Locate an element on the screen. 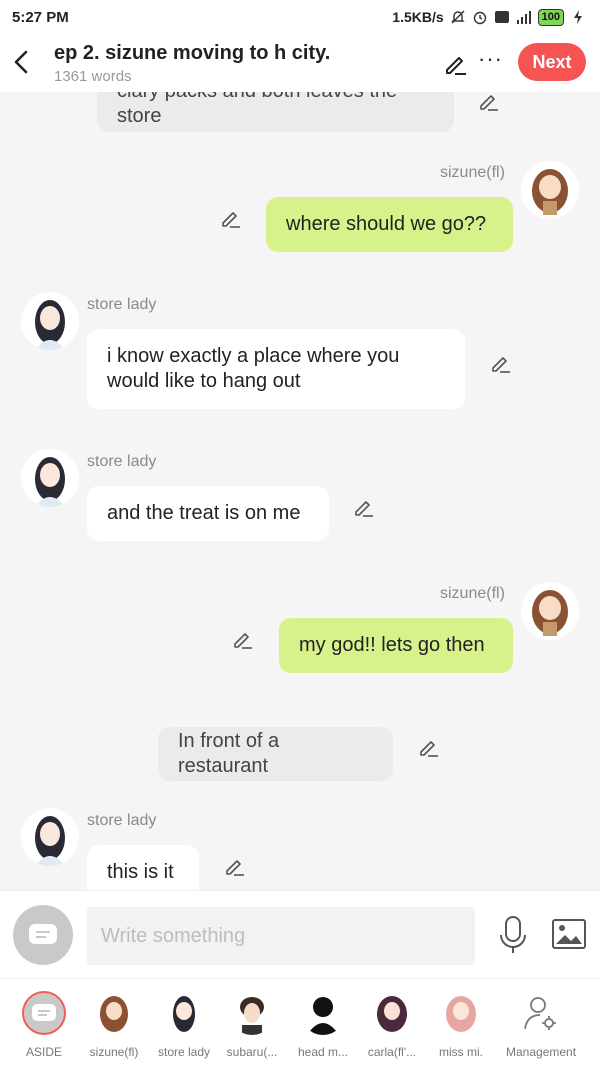 The width and height of the screenshot is (600, 1067). character-miss-mi: miss mi. is located at coordinates (461, 1025).